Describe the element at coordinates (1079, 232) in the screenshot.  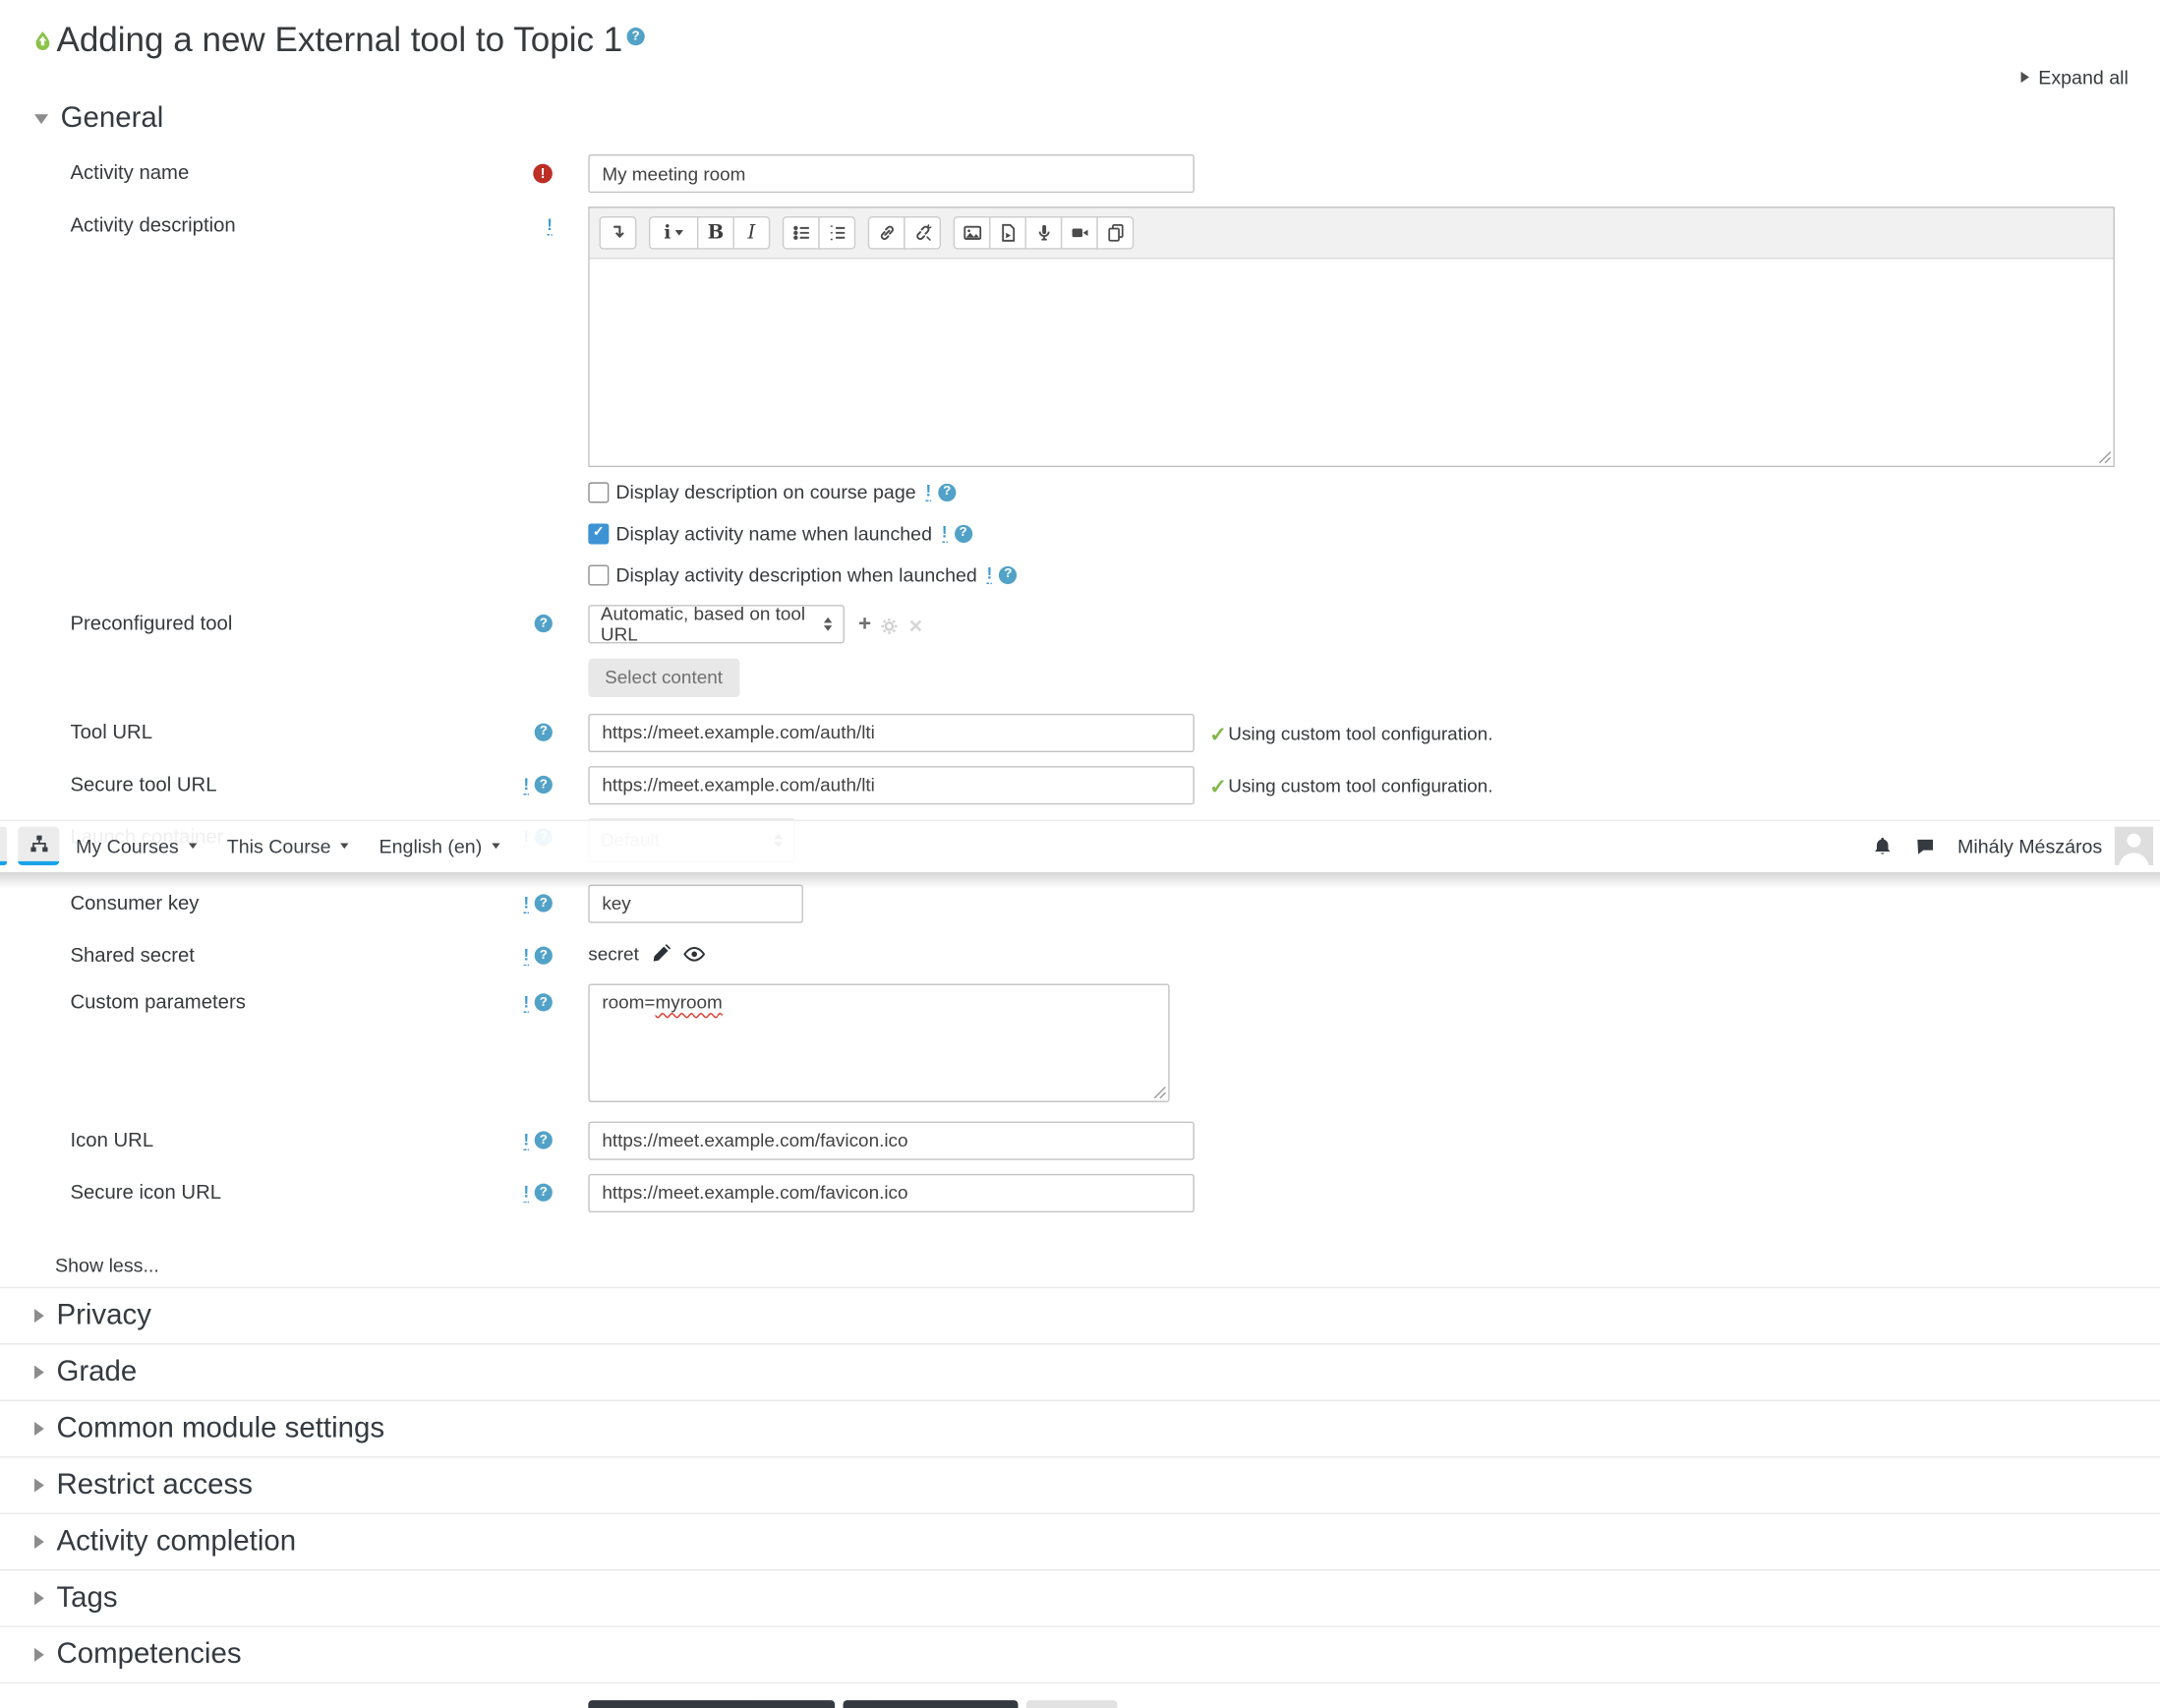
I see `record-video-button` at that location.